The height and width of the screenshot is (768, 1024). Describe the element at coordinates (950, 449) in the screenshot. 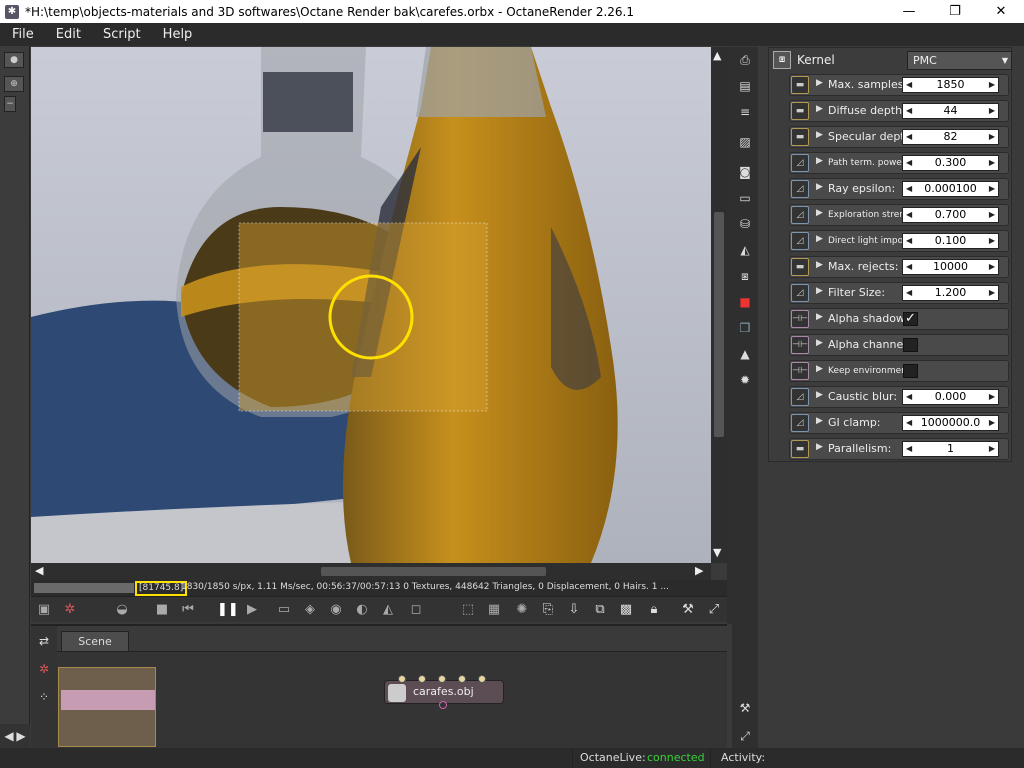

I see `parallelism-spinner: ◀ 1 ▶` at that location.